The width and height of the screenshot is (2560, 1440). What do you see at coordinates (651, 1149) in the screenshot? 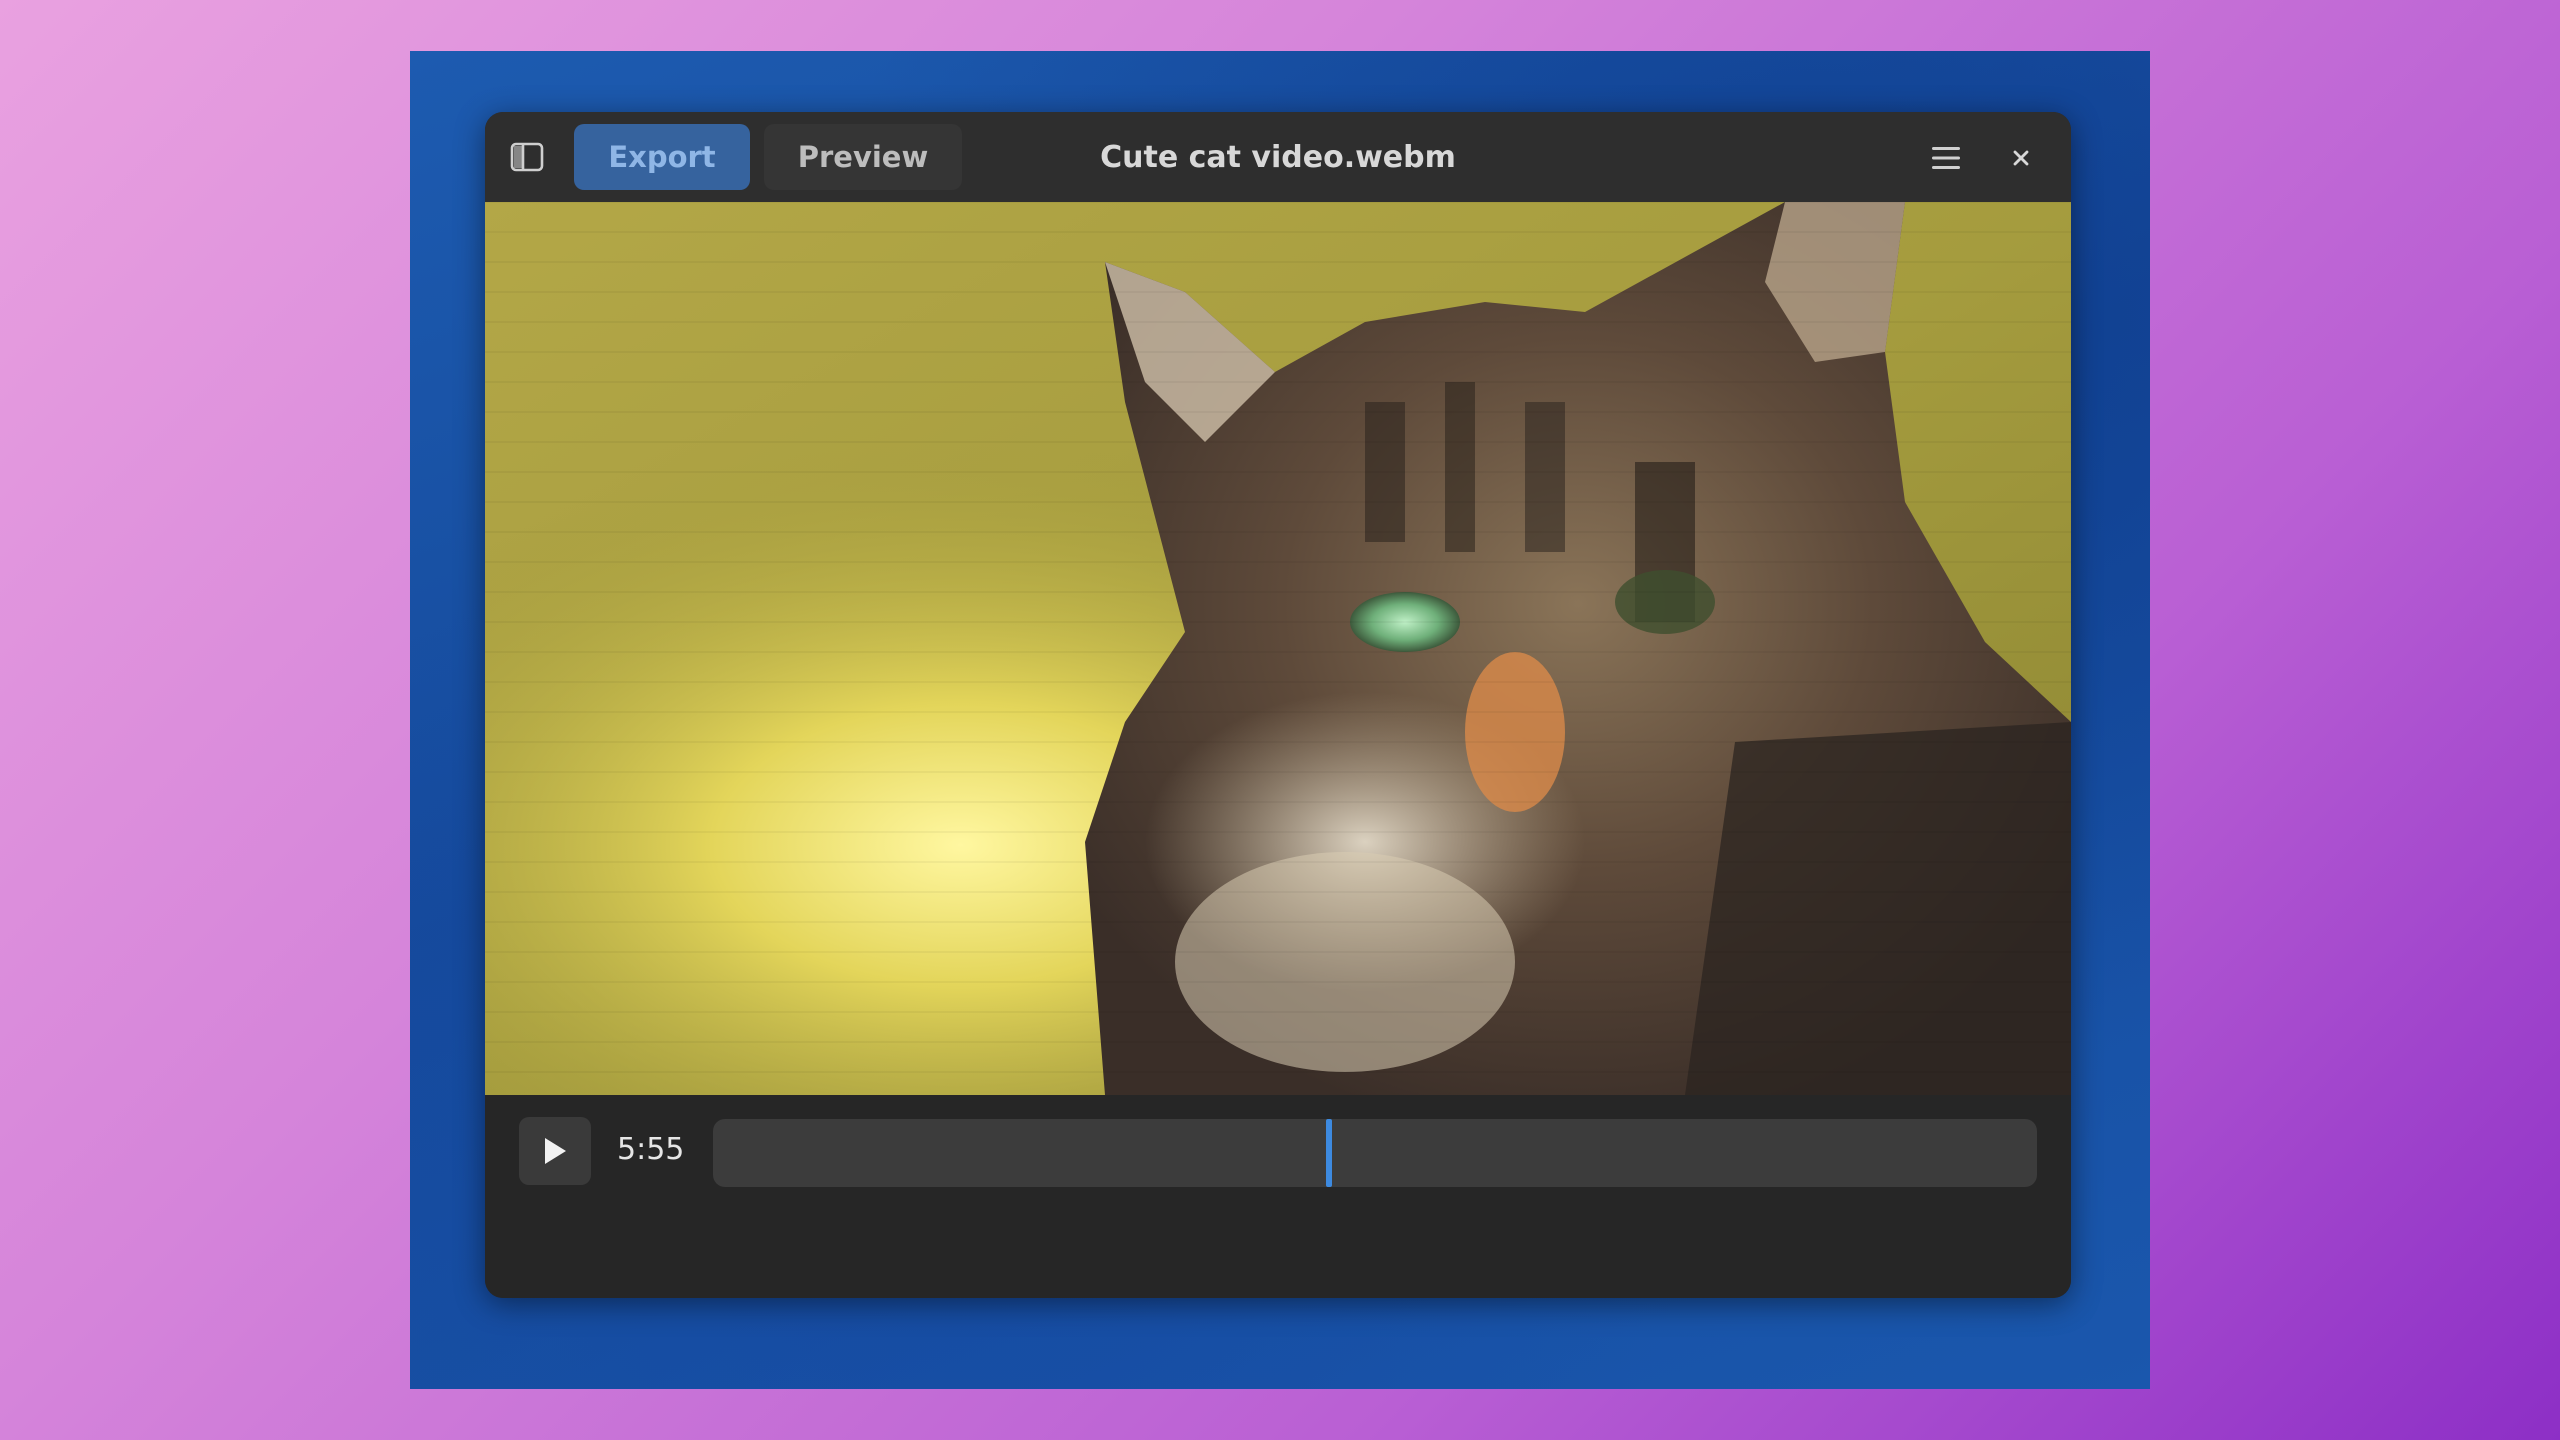
I see `time-display: 5:55` at bounding box center [651, 1149].